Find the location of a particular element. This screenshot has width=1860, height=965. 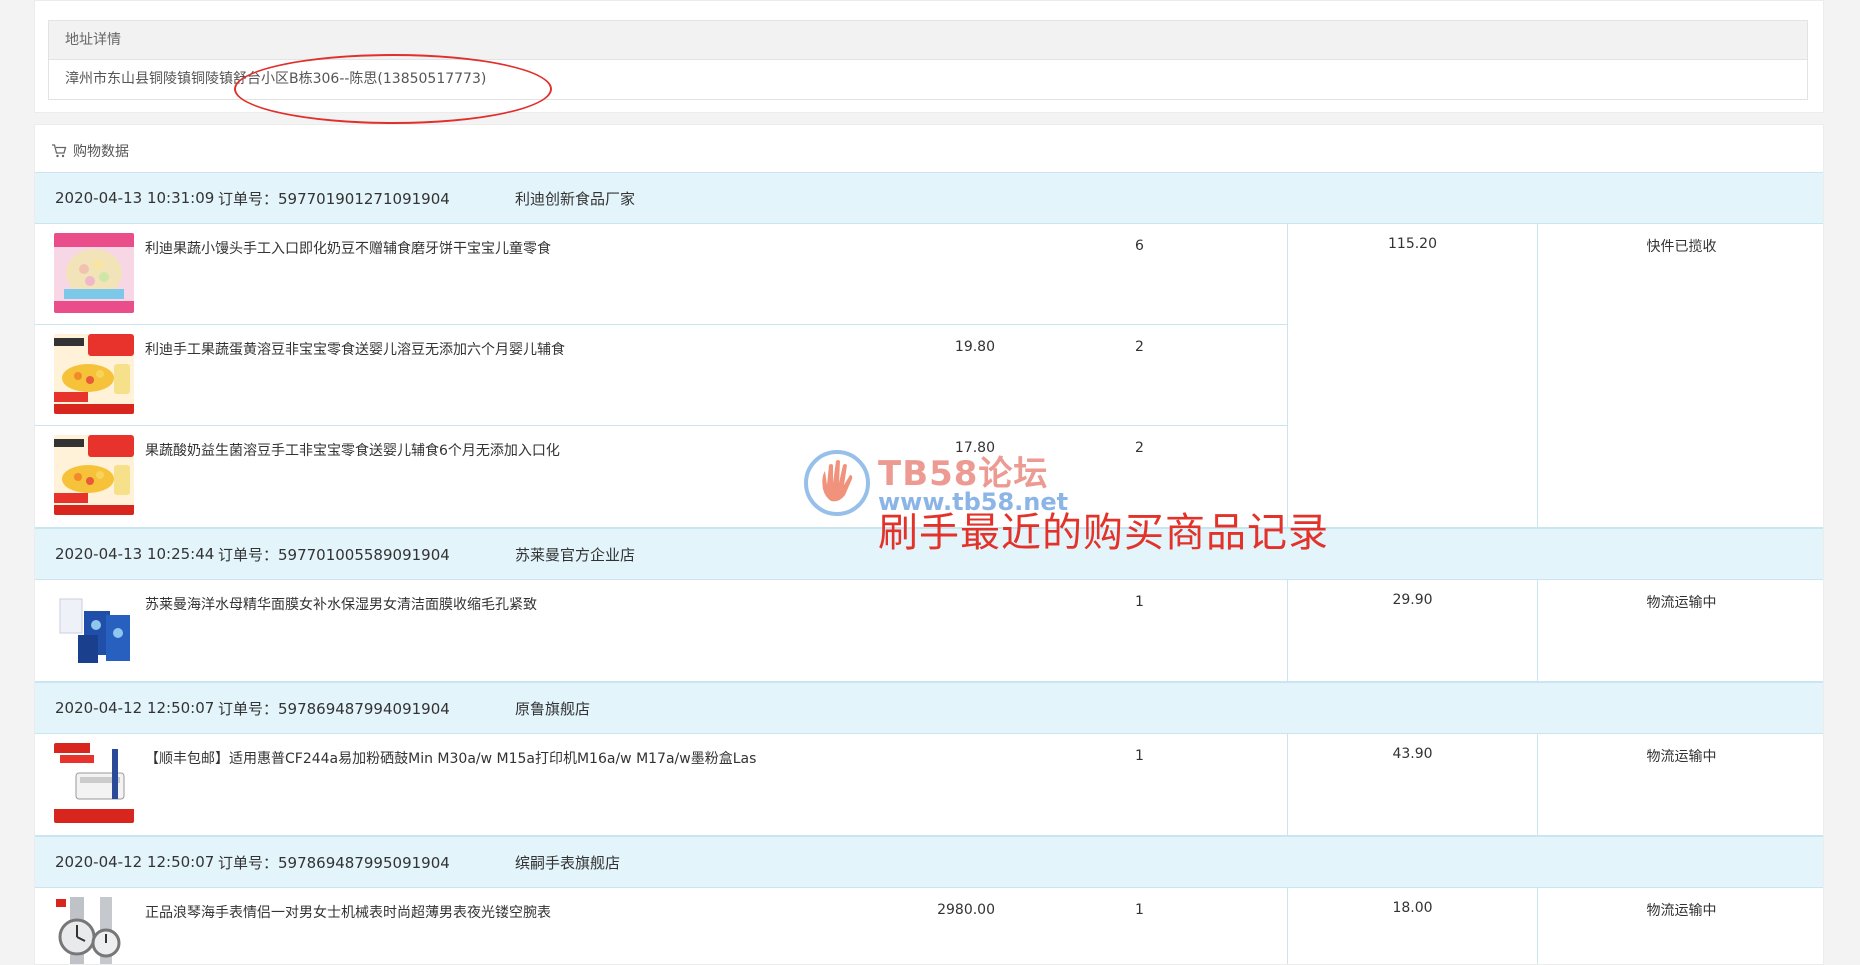

product-price: 2980.00 is located at coordinates (966, 910).